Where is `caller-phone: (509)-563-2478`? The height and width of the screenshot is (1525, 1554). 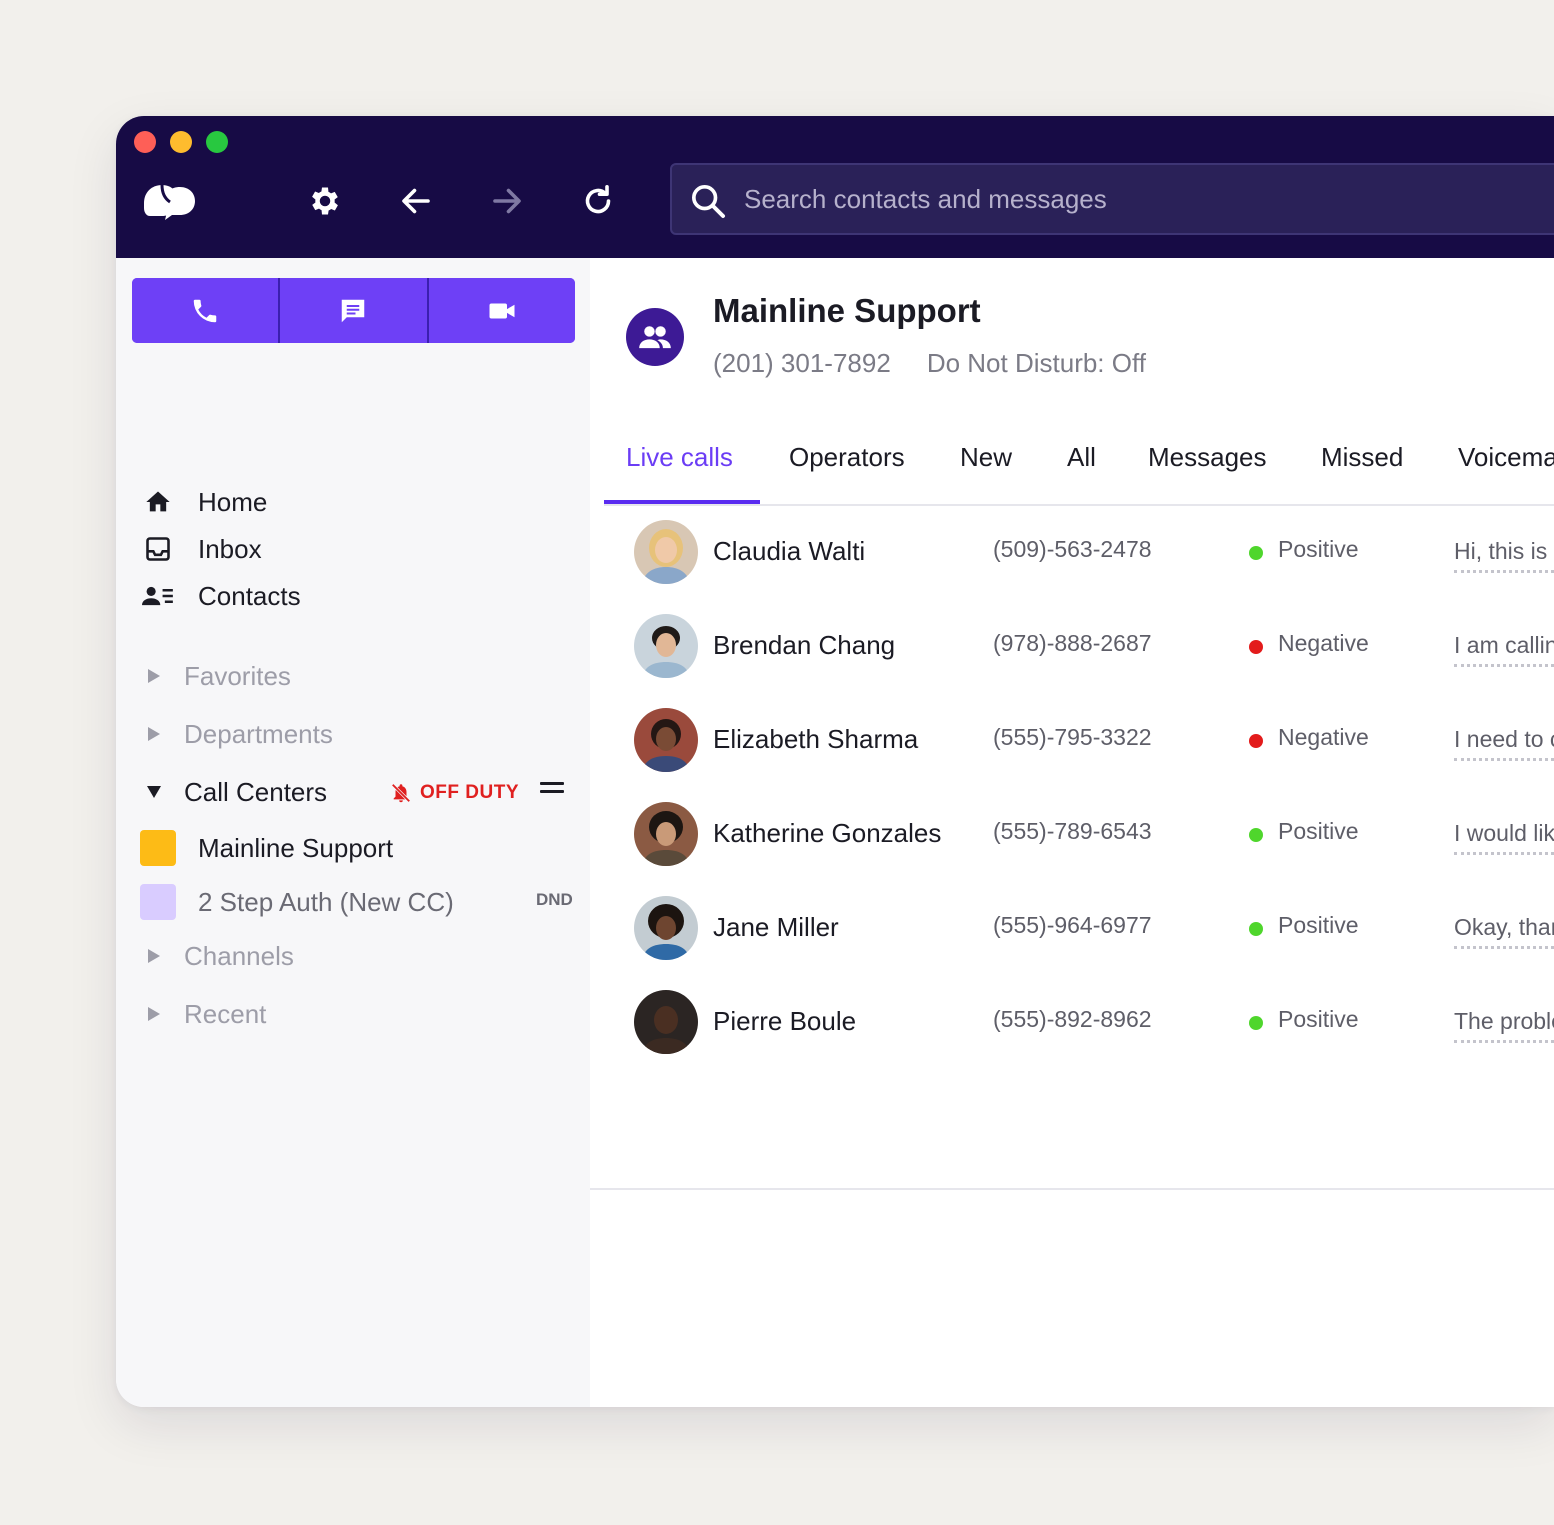 caller-phone: (509)-563-2478 is located at coordinates (1072, 549).